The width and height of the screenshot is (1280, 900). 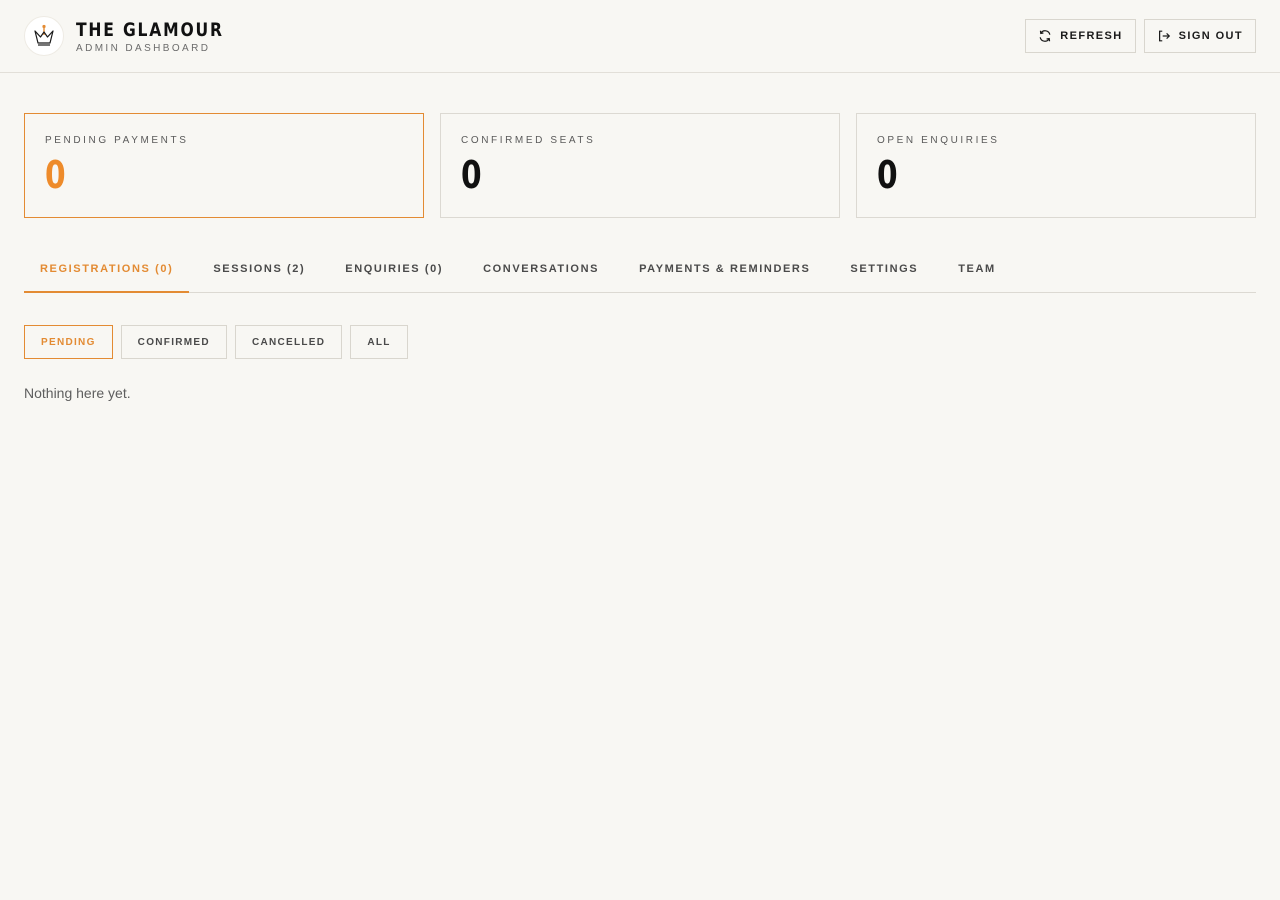 What do you see at coordinates (1210, 36) in the screenshot?
I see `sign-out-label: SIGN OUT` at bounding box center [1210, 36].